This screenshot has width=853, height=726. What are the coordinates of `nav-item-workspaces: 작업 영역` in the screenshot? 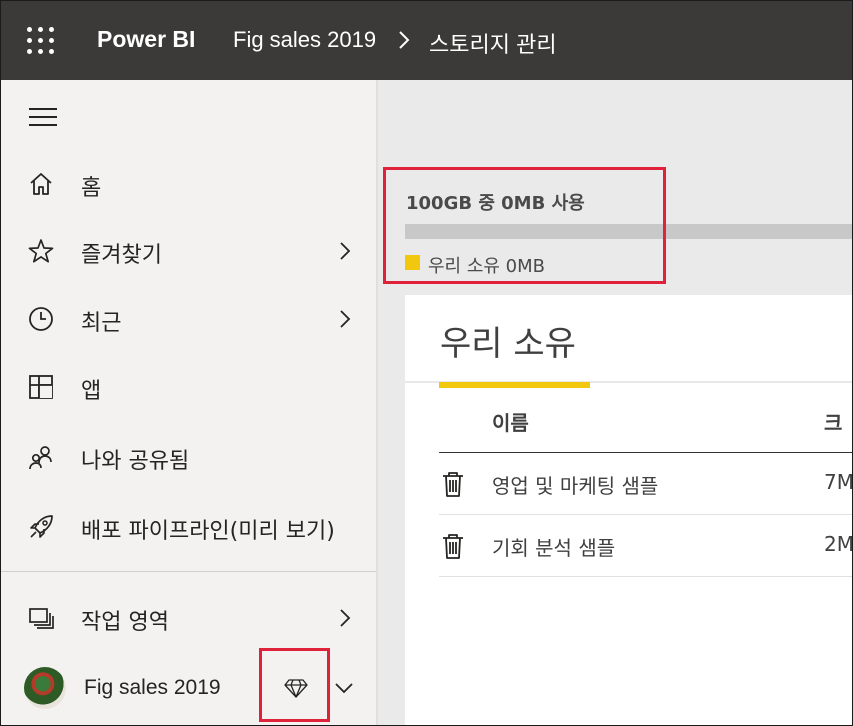 It's located at (189, 618).